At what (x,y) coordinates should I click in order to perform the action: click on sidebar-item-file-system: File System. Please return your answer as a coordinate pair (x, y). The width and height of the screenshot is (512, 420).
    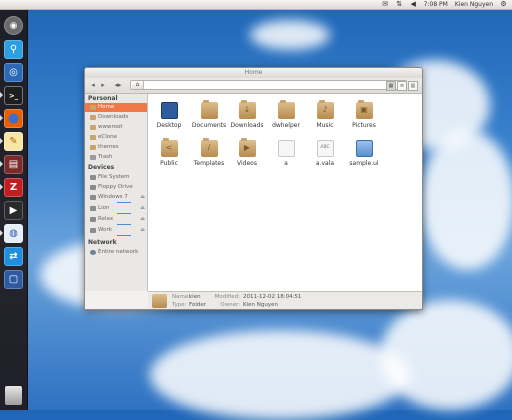
    Looking at the image, I should click on (116, 177).